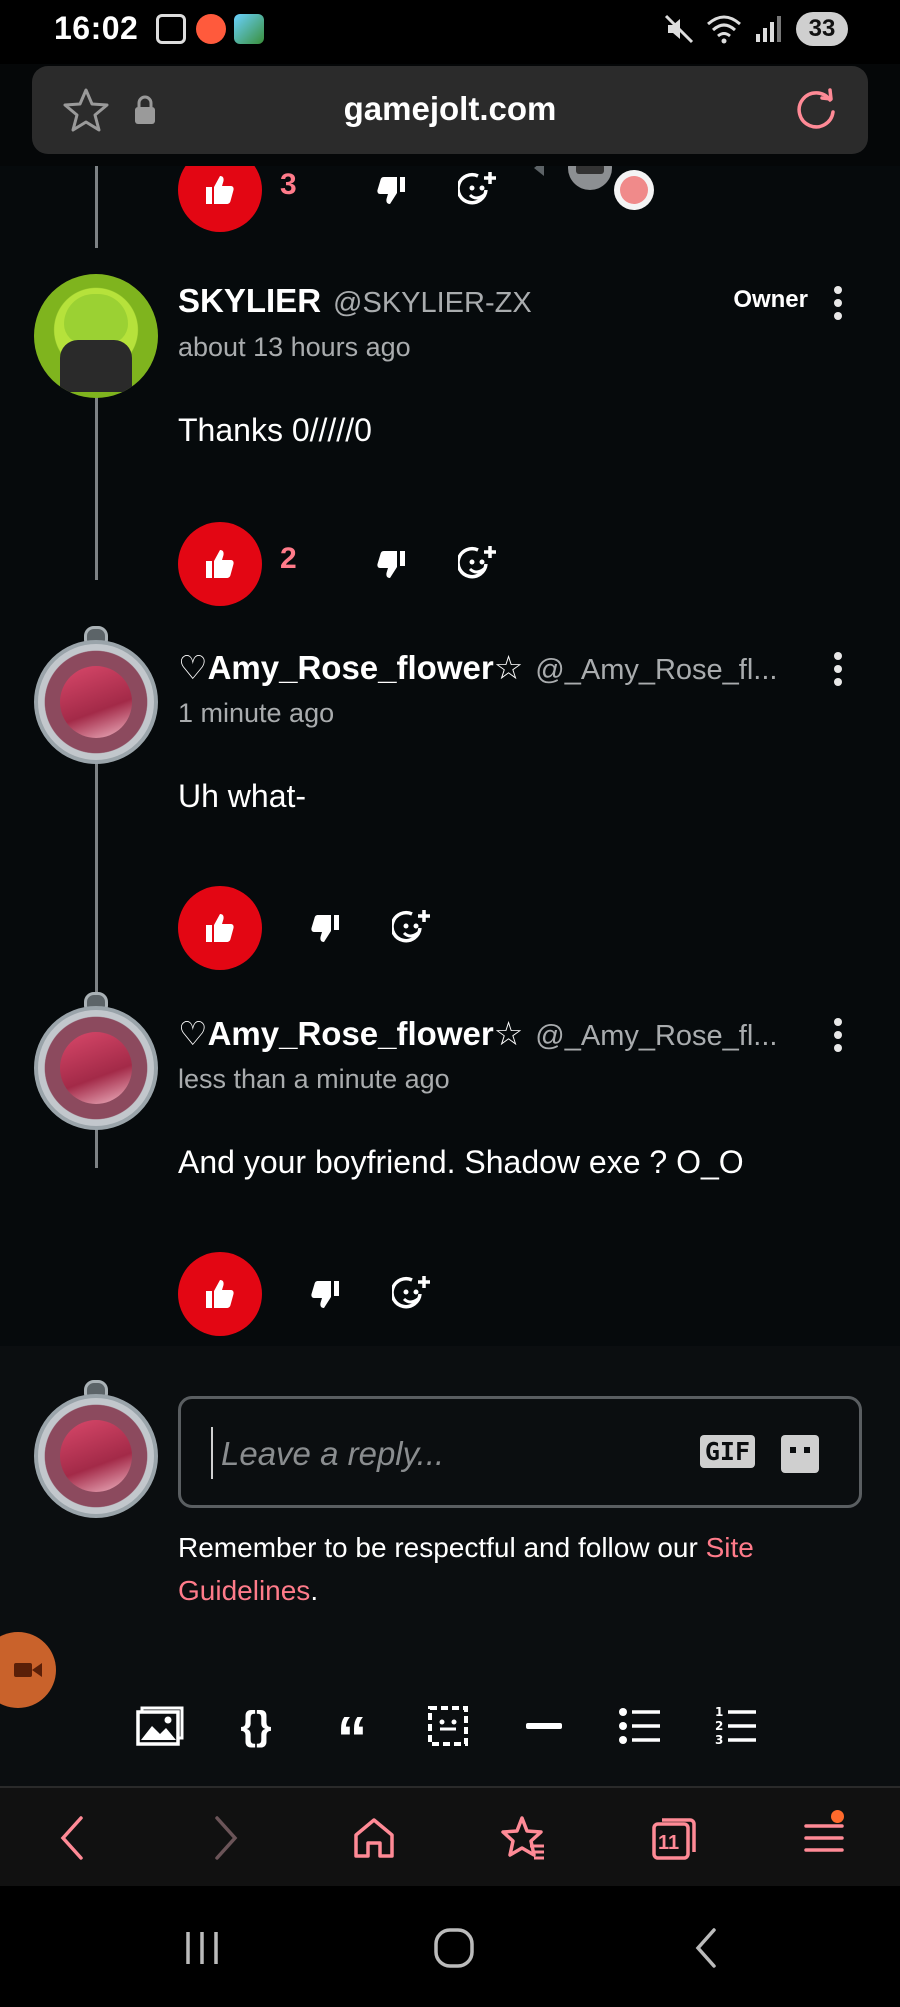 This screenshot has width=900, height=2007. I want to click on spoiler-button, so click(448, 1726).